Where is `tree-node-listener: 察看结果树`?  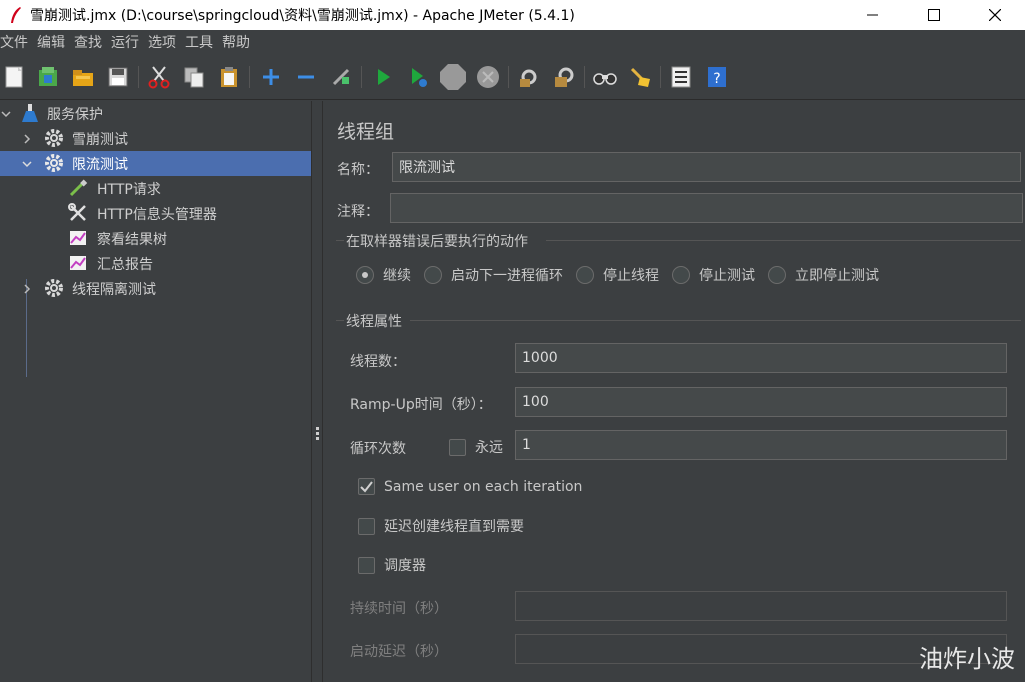 tree-node-listener: 察看结果树 is located at coordinates (155, 238).